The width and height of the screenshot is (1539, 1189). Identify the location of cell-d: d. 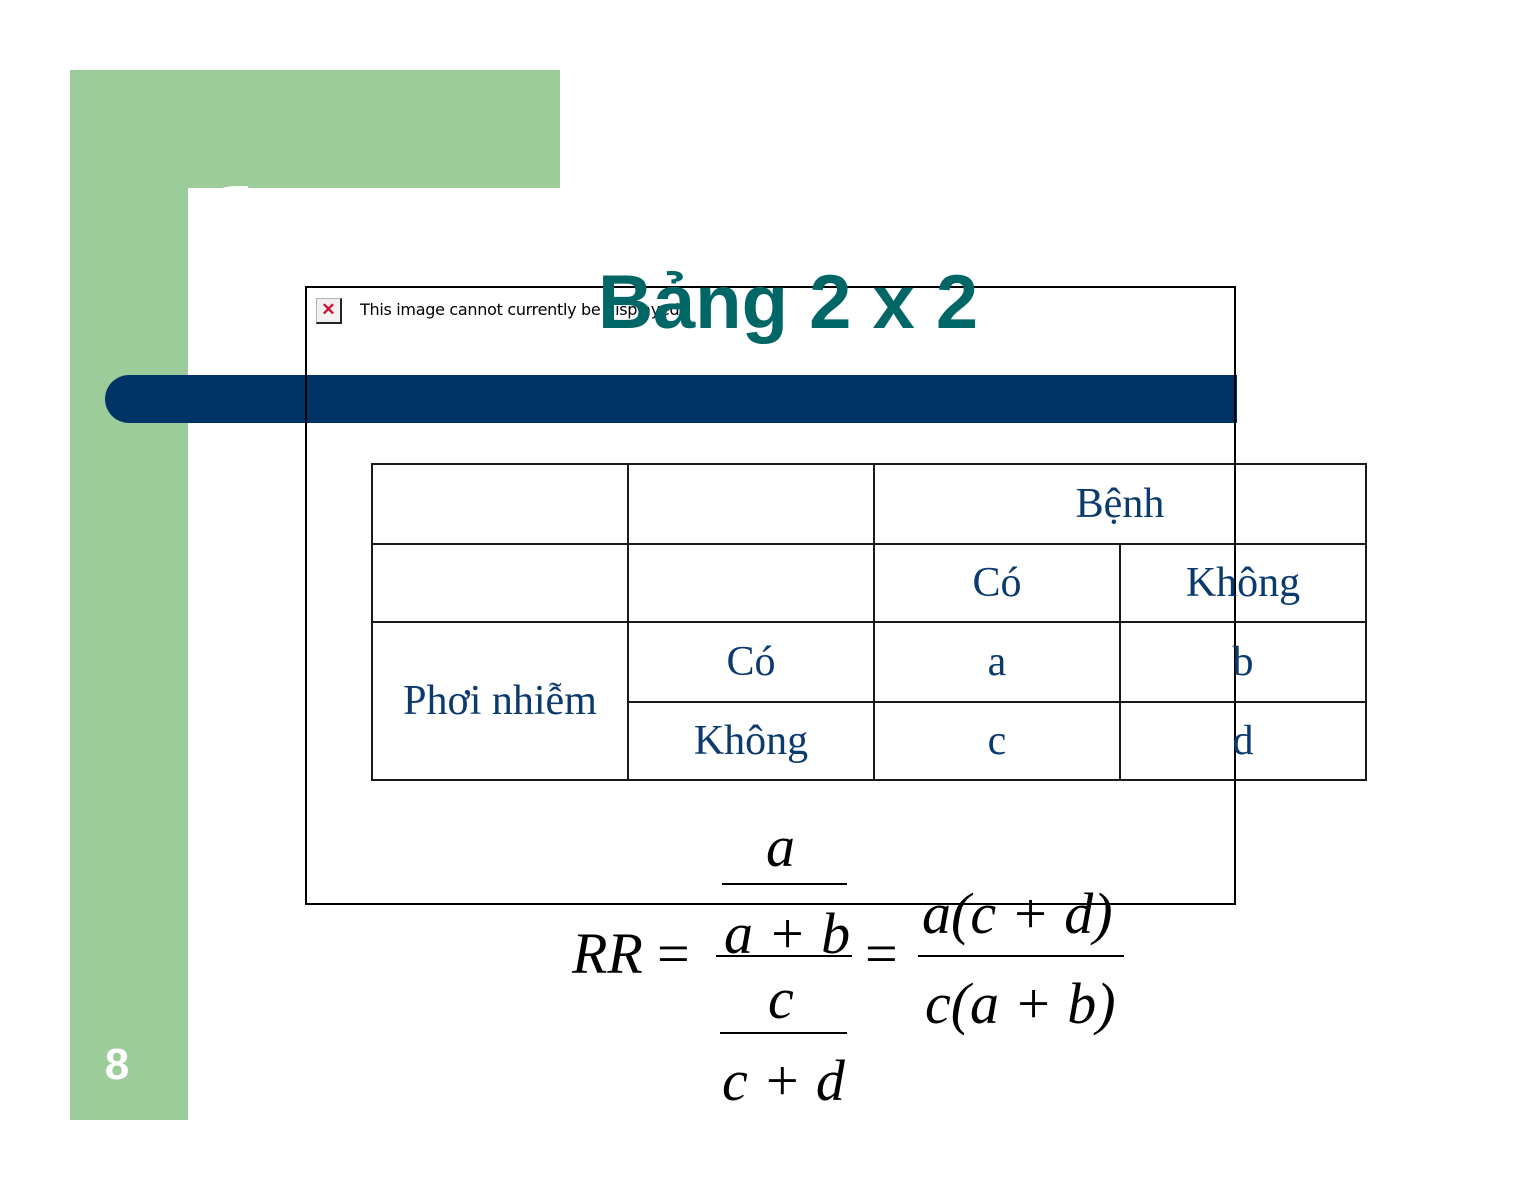
(1243, 741).